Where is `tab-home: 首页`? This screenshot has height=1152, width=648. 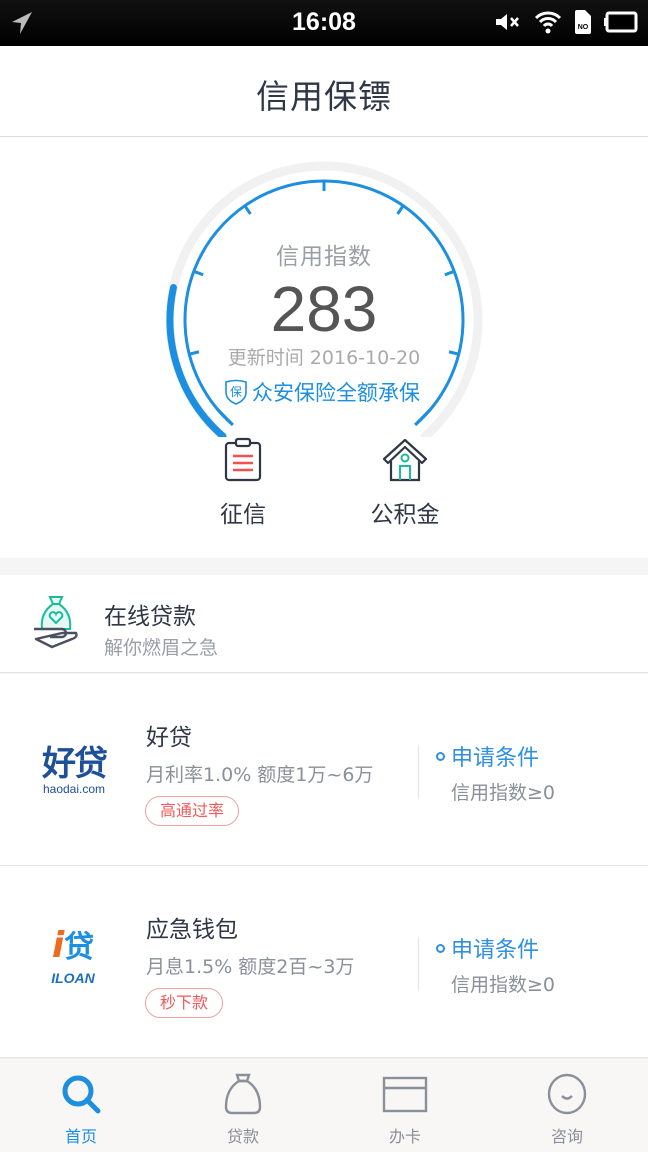
tab-home: 首页 is located at coordinates (81, 1105).